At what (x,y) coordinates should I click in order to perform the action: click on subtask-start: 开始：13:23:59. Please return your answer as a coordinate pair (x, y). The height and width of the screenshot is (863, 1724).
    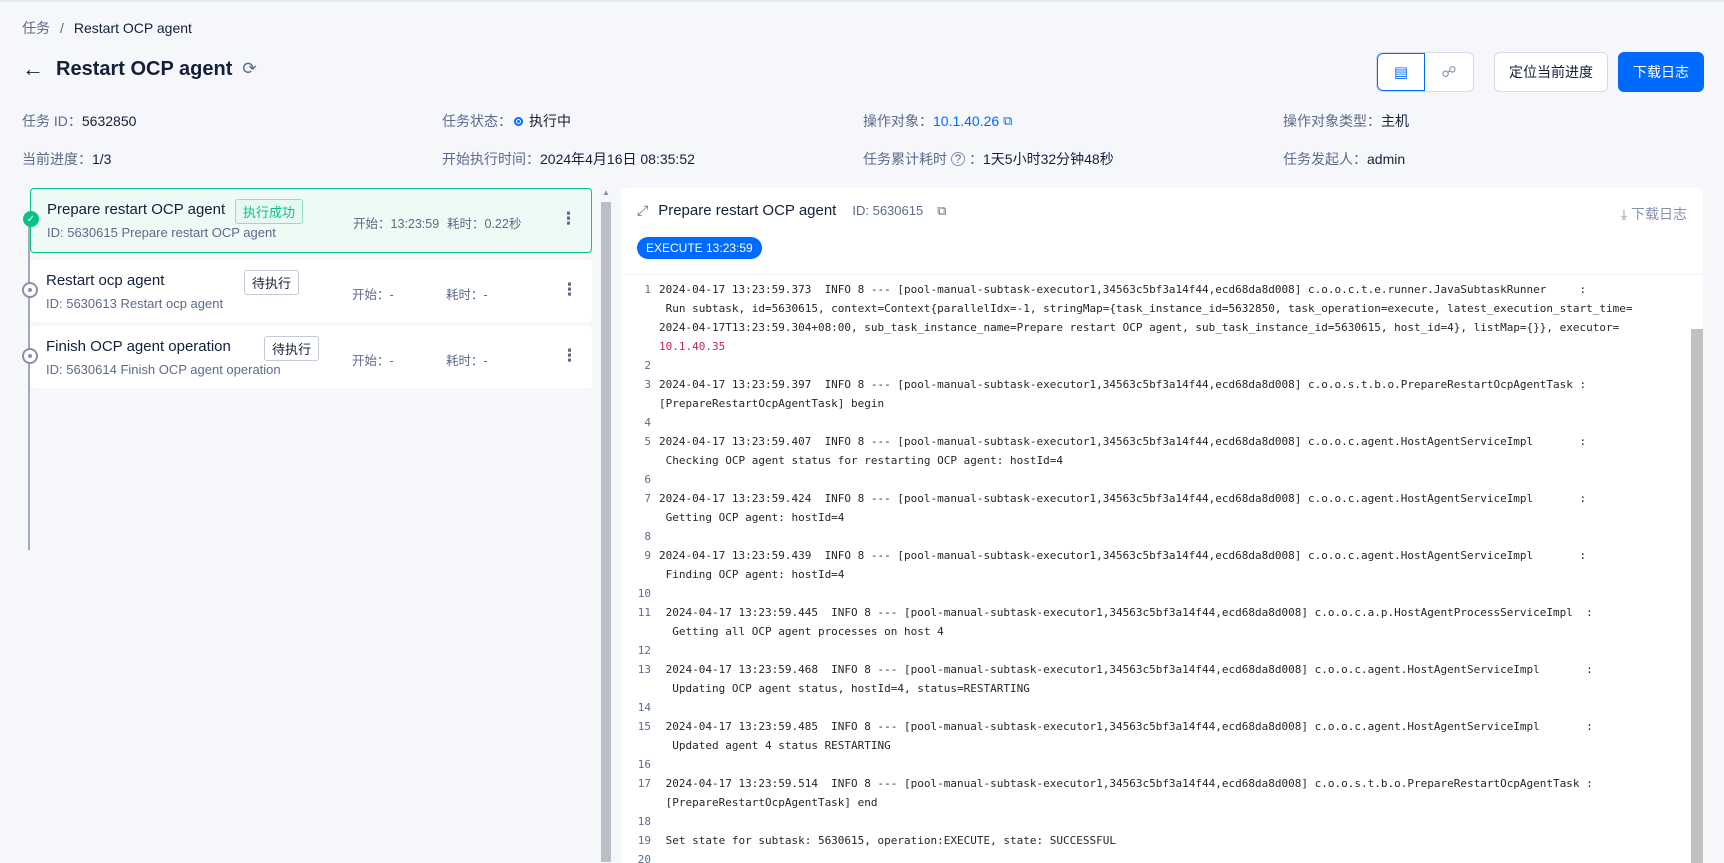
    Looking at the image, I should click on (396, 224).